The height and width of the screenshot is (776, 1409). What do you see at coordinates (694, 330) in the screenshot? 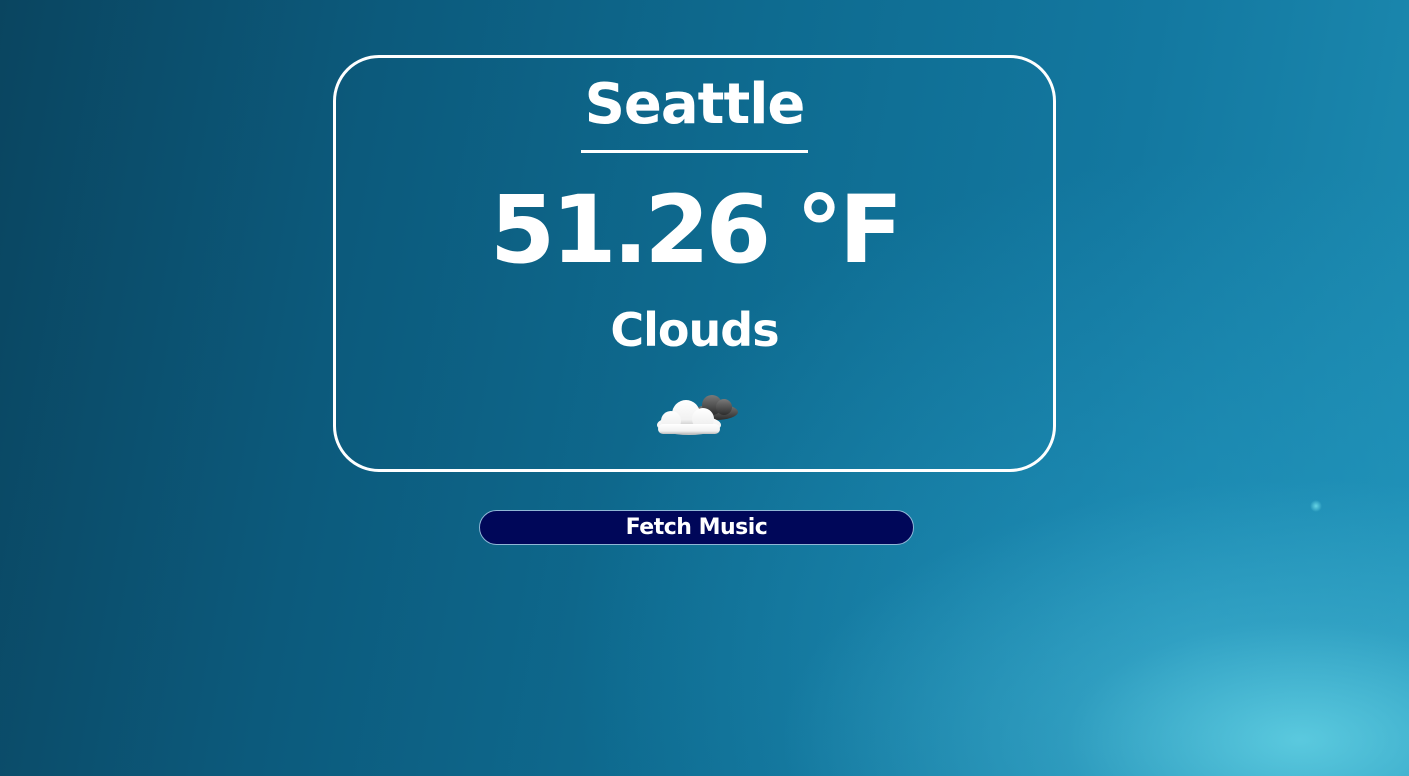
I see `weather-condition: Clouds` at bounding box center [694, 330].